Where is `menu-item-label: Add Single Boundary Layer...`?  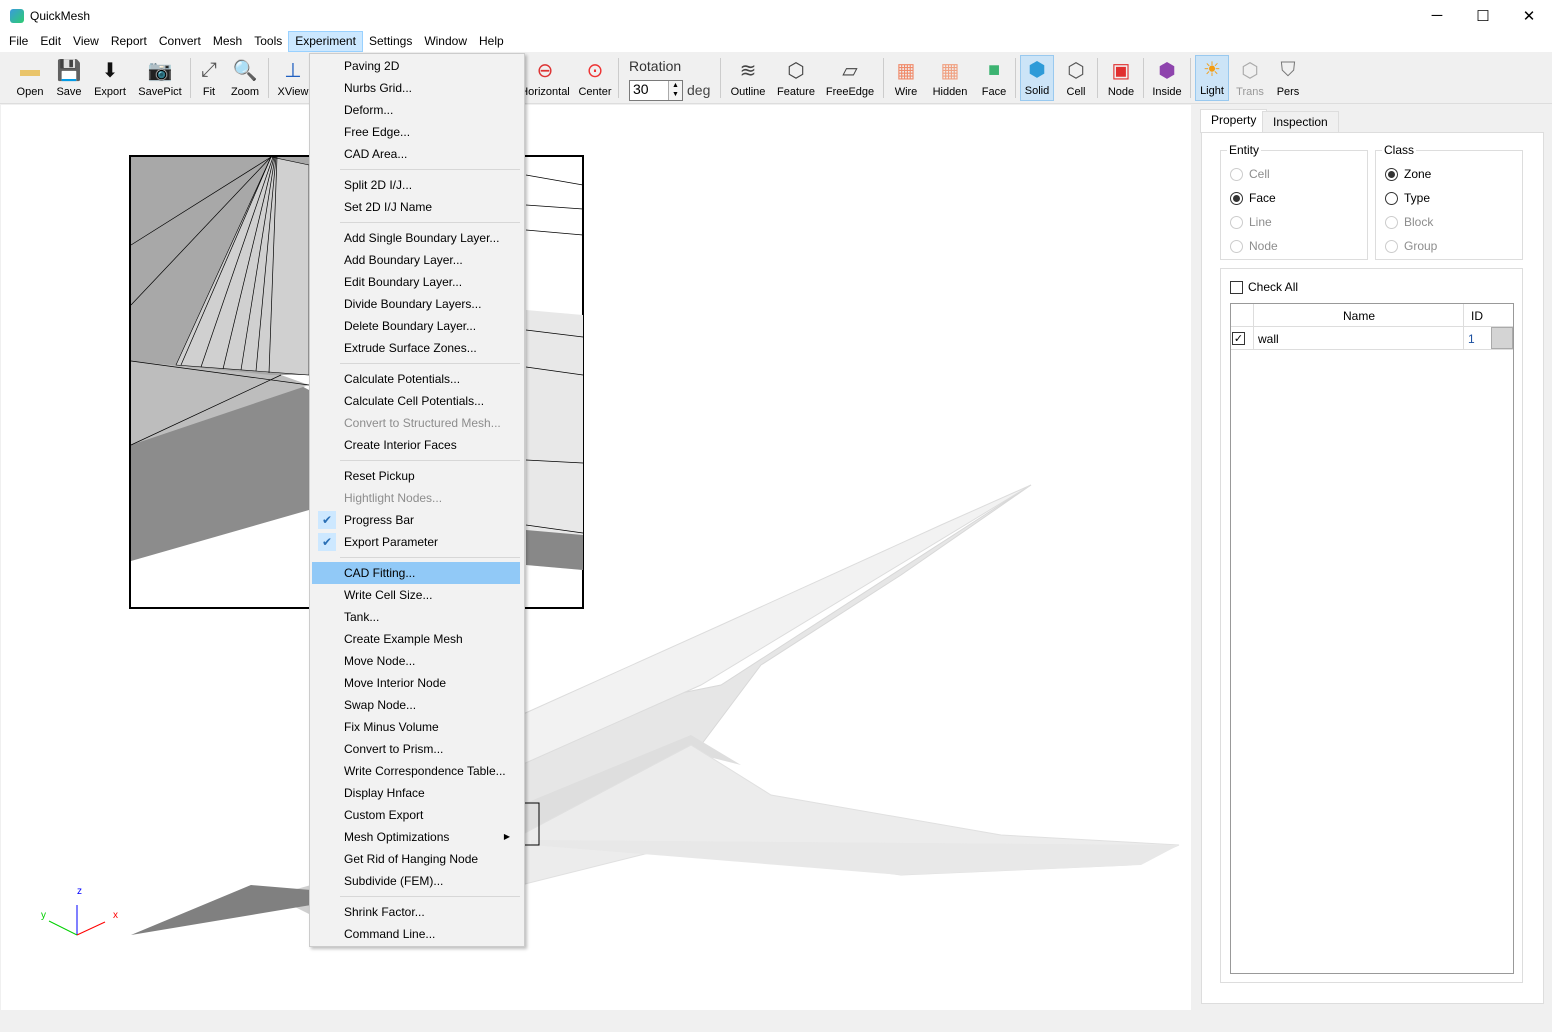 menu-item-label: Add Single Boundary Layer... is located at coordinates (422, 238).